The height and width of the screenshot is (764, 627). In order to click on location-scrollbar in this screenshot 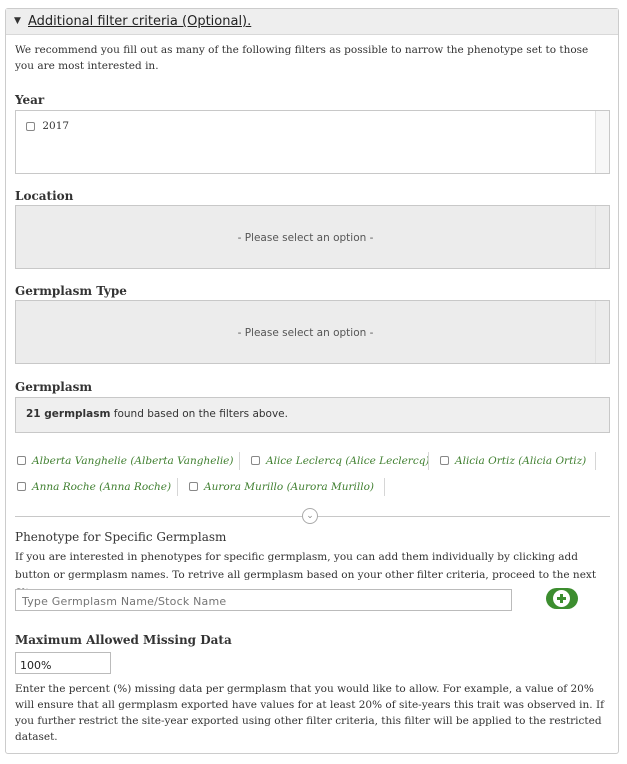, I will do `click(602, 237)`.